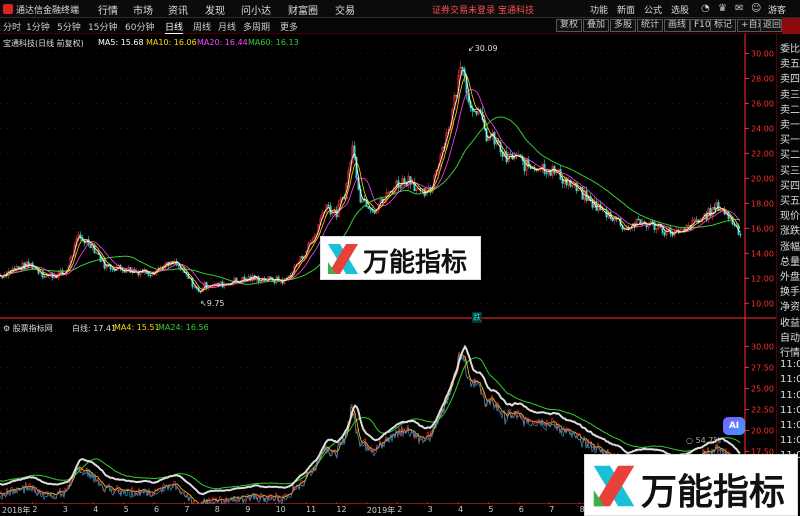 This screenshot has width=800, height=516. Describe the element at coordinates (596, 25) in the screenshot. I see `overlay-button: 叠加` at that location.